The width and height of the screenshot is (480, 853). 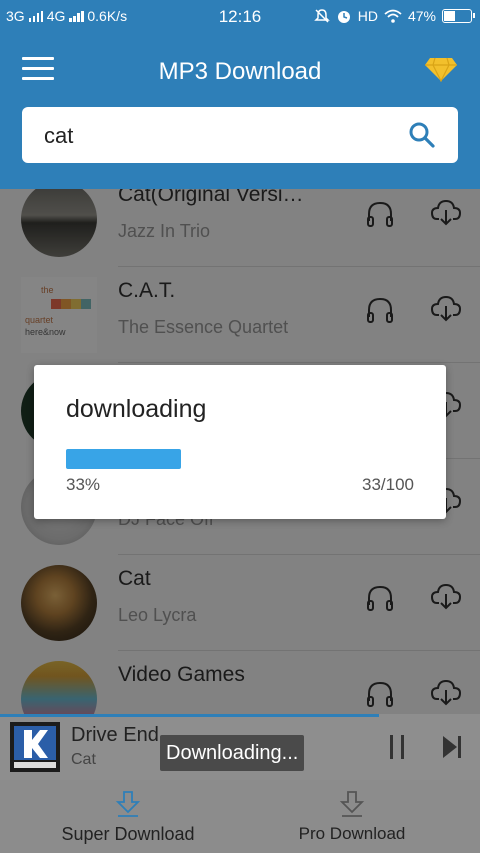 I want to click on skip-next-icon, so click(x=452, y=747).